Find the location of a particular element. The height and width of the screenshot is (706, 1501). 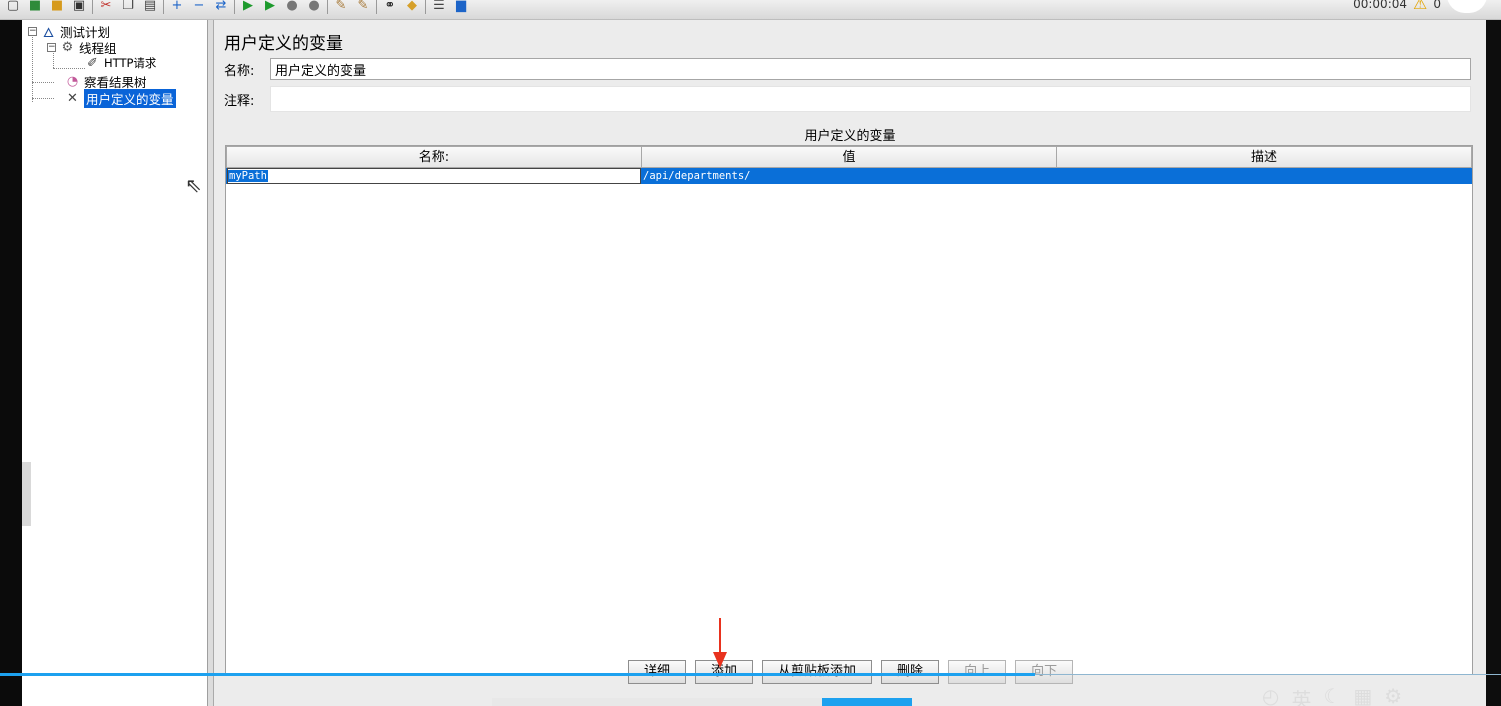

table-header: 名称: 值 描述 is located at coordinates (849, 157).